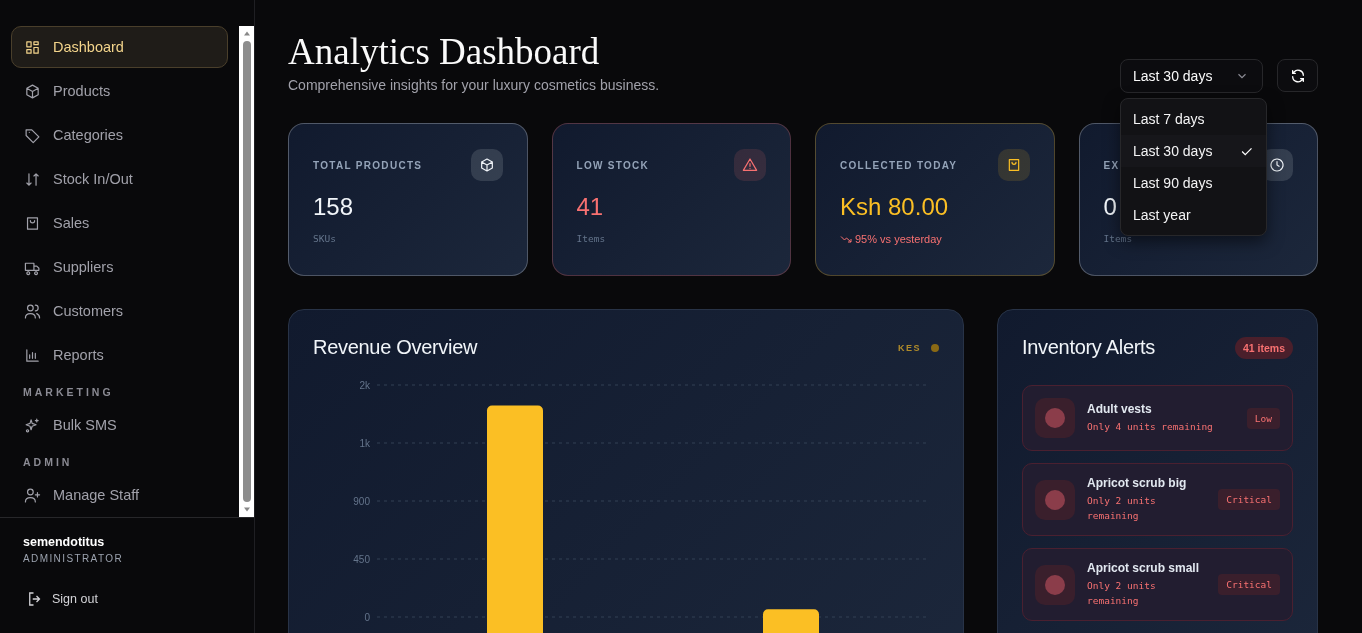  What do you see at coordinates (333, 207) in the screenshot?
I see `stat-value: 158` at bounding box center [333, 207].